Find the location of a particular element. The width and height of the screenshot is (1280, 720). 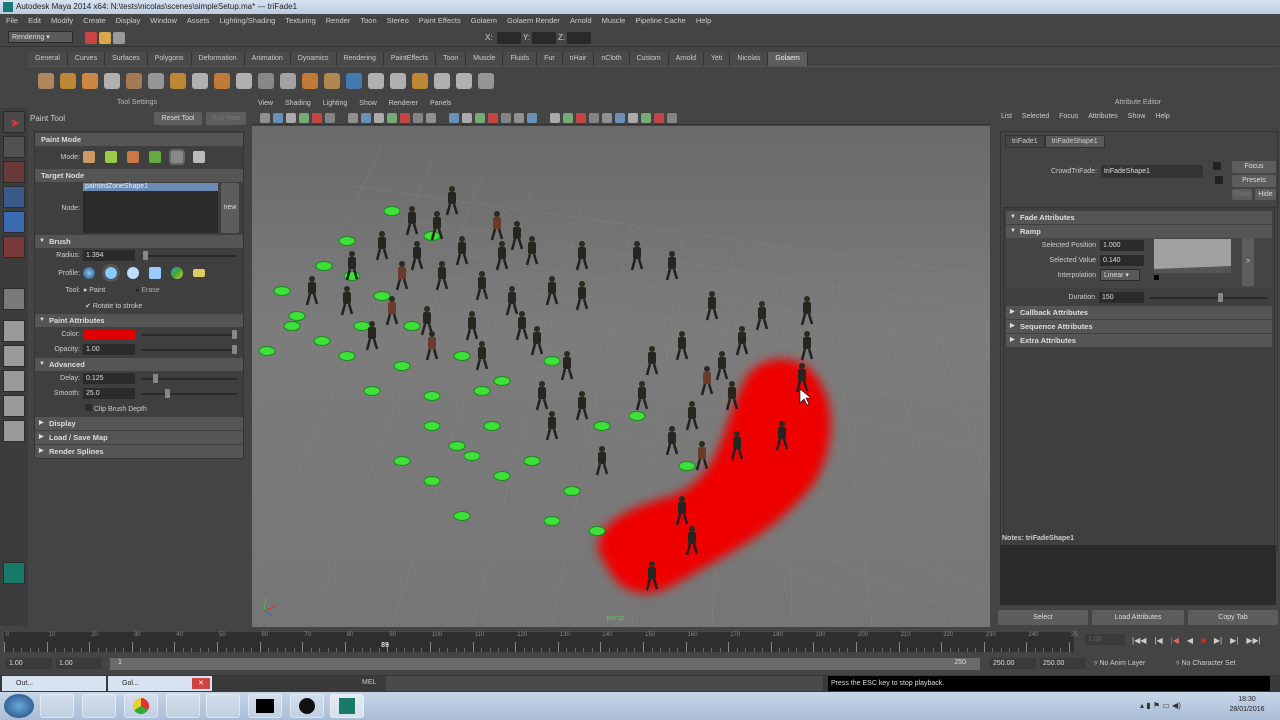

menu-muscle: Muscle is located at coordinates (614, 21).